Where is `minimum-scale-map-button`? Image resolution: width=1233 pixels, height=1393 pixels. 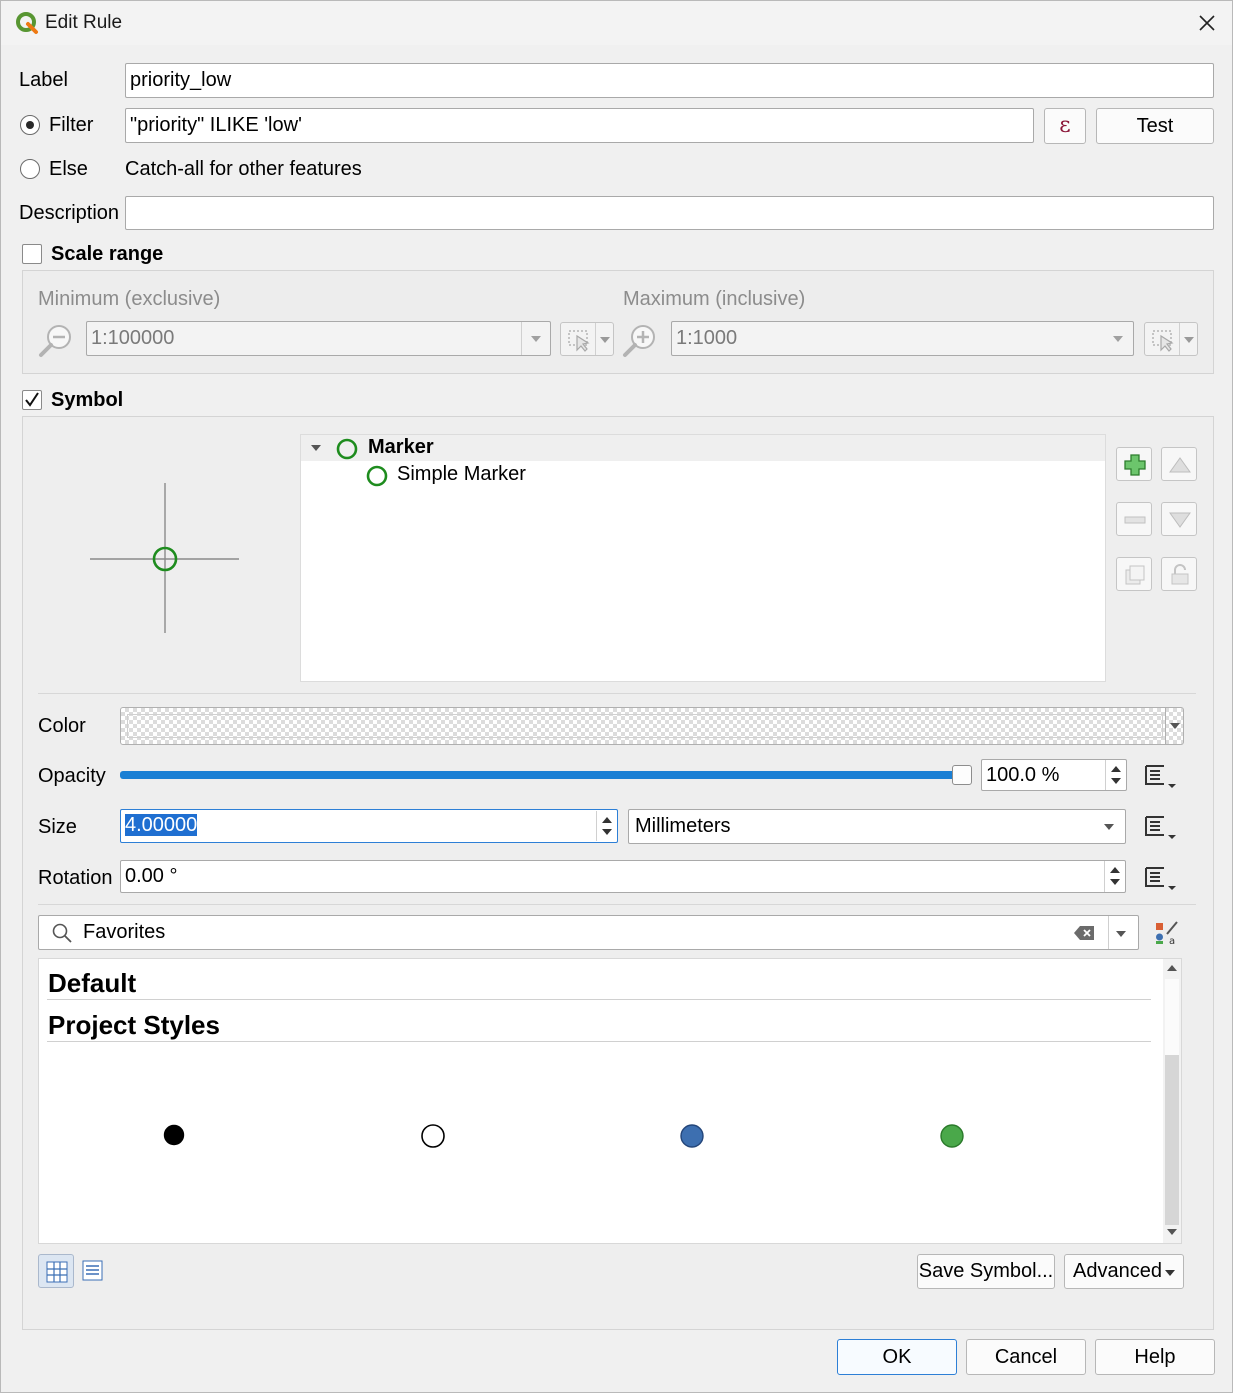
minimum-scale-map-button is located at coordinates (587, 339).